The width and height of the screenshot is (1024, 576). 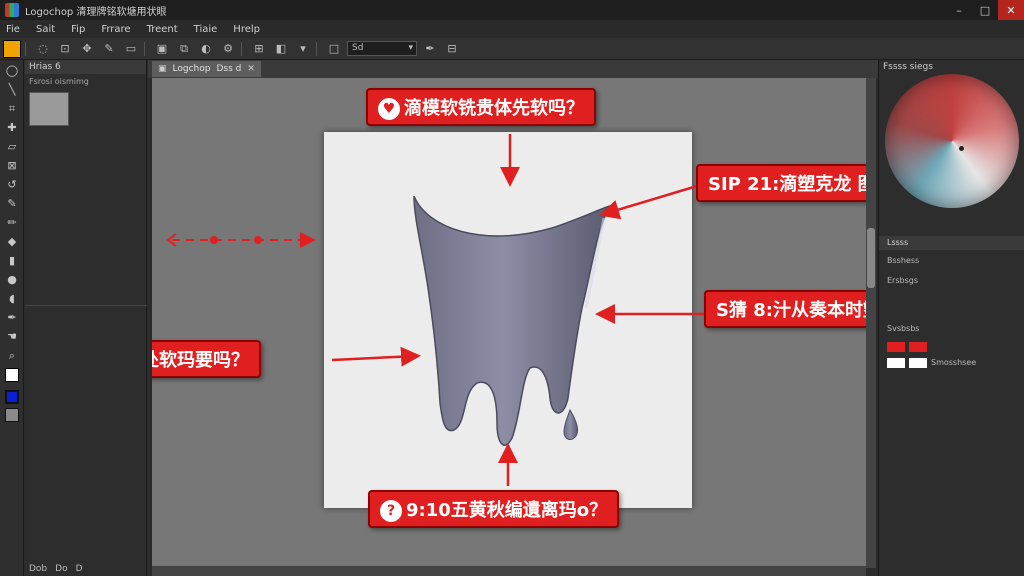 I want to click on callout-left-text: S茬 2:搓是处软玛要吗？, so click(x=200, y=360).